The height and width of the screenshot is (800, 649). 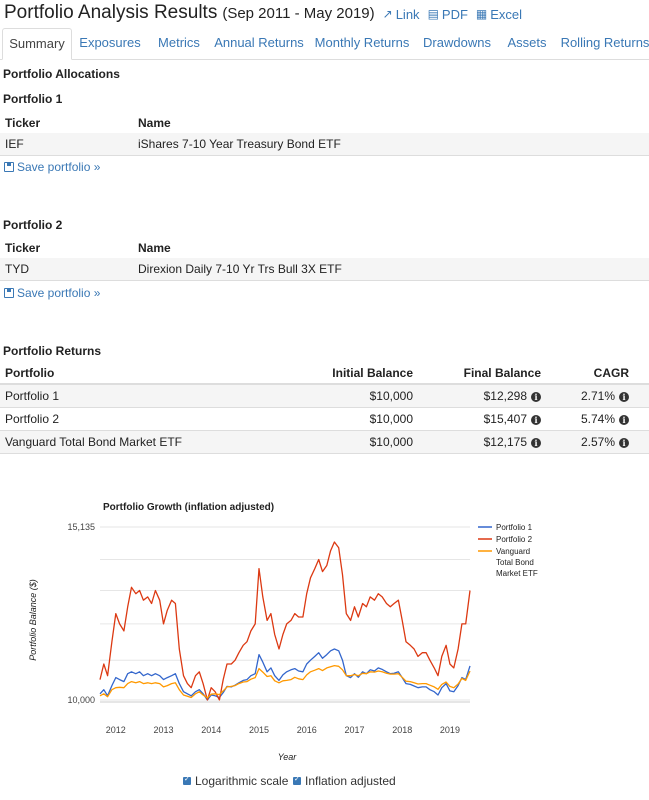 What do you see at coordinates (307, 730) in the screenshot?
I see `x-tick-label: 2016` at bounding box center [307, 730].